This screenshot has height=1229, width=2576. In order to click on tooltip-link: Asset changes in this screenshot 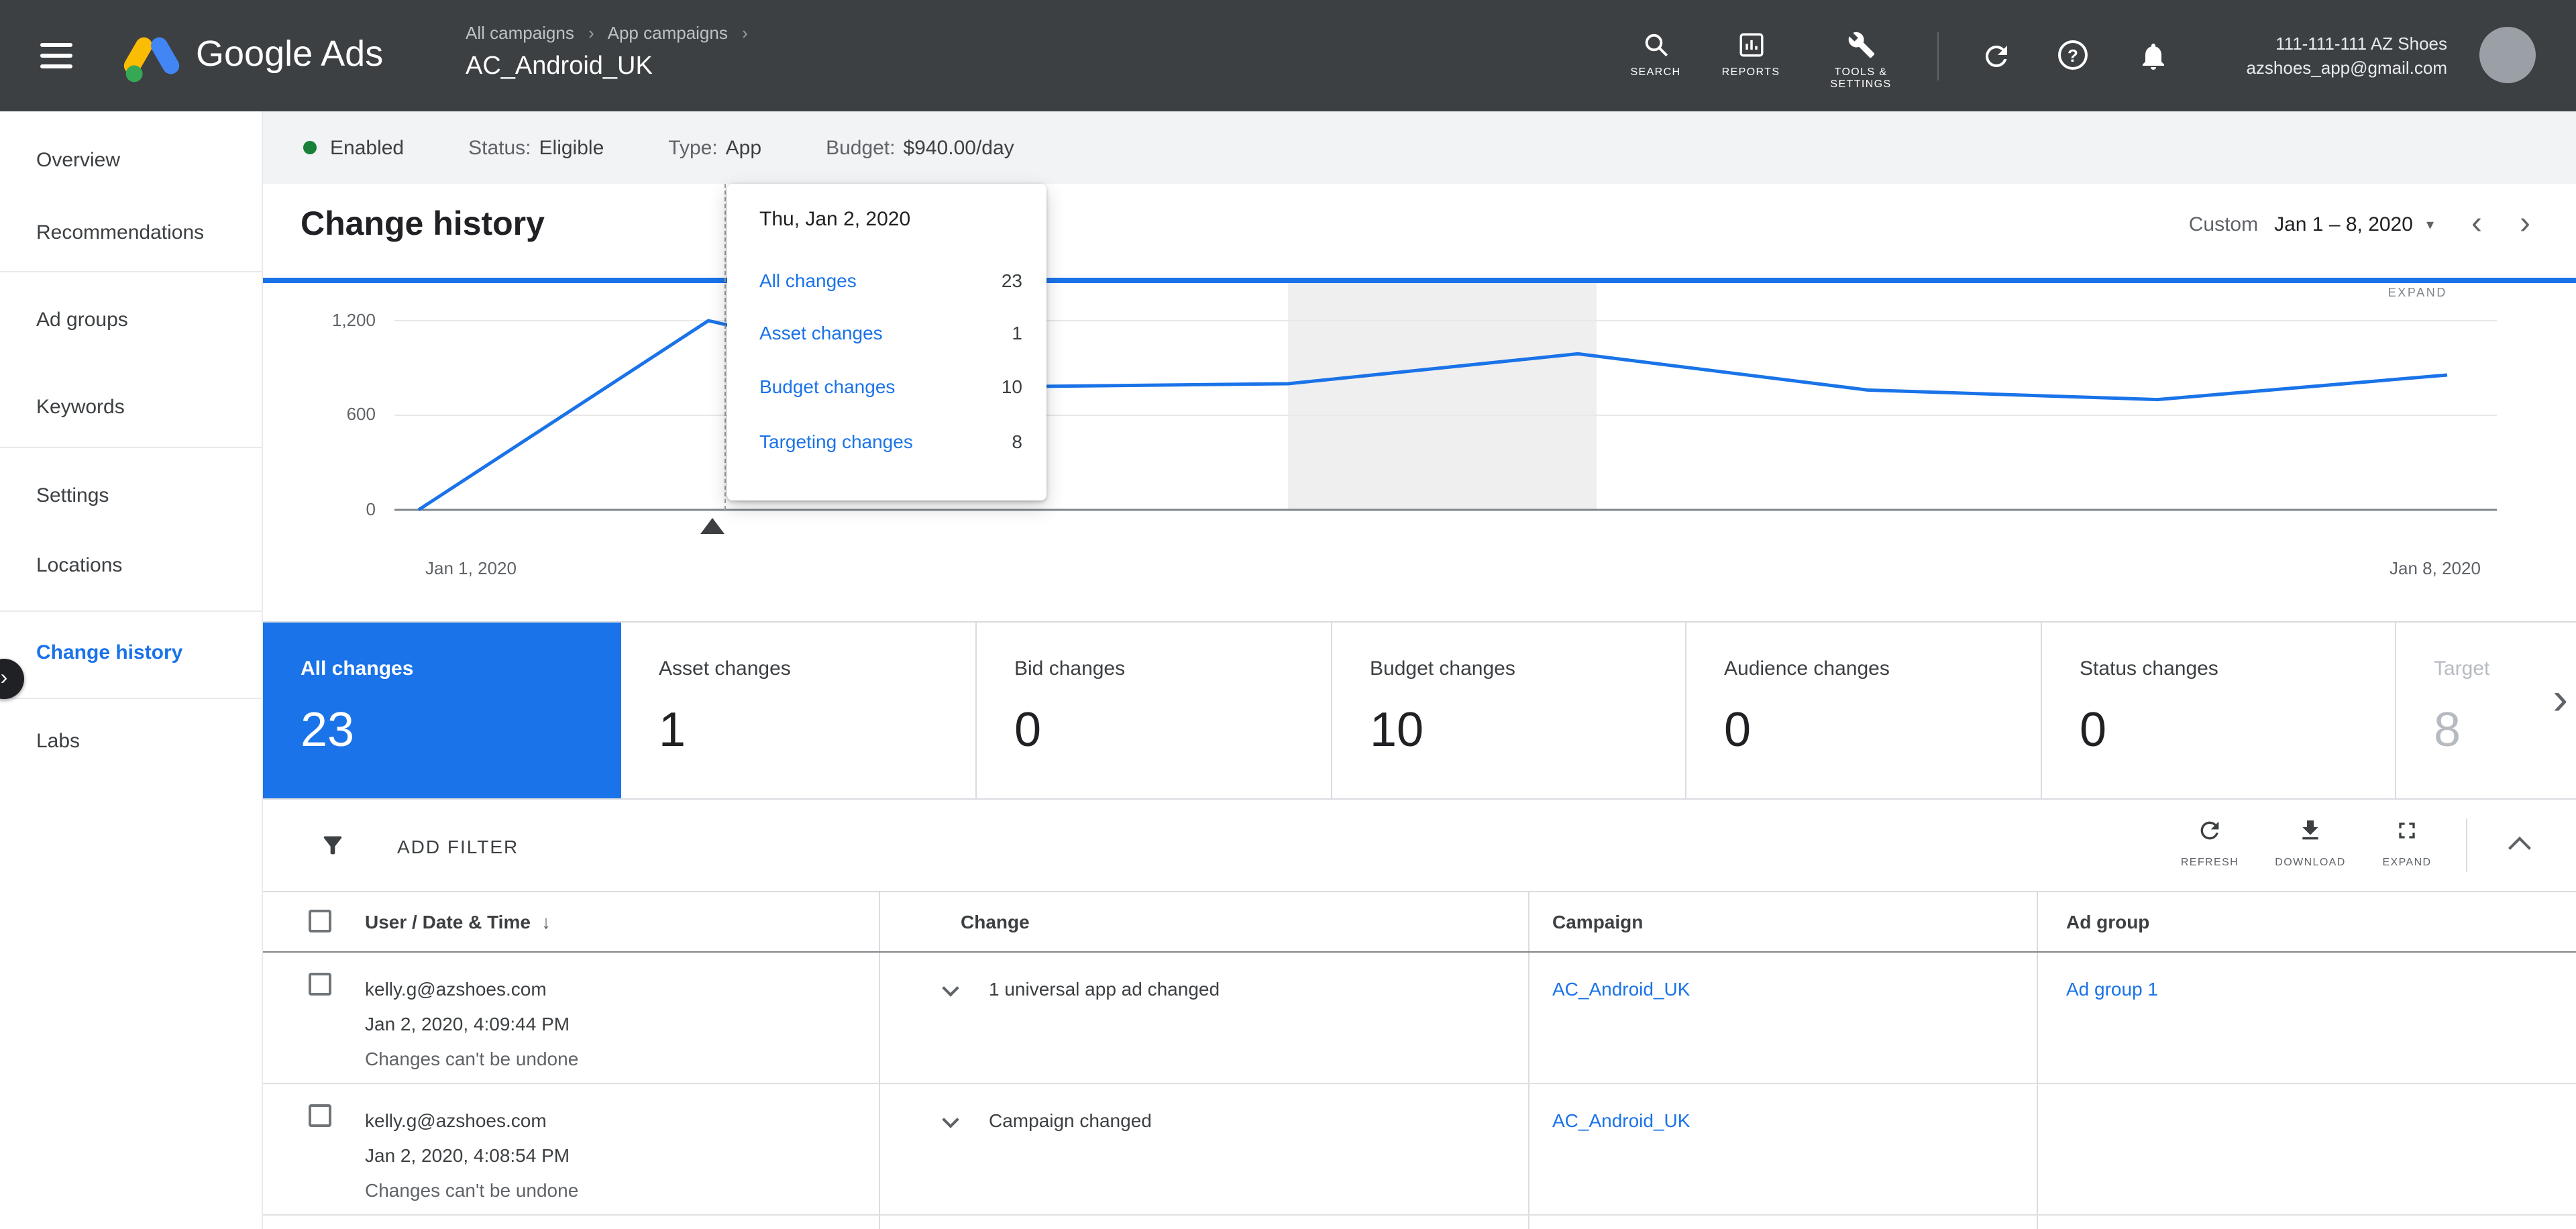, I will do `click(821, 332)`.